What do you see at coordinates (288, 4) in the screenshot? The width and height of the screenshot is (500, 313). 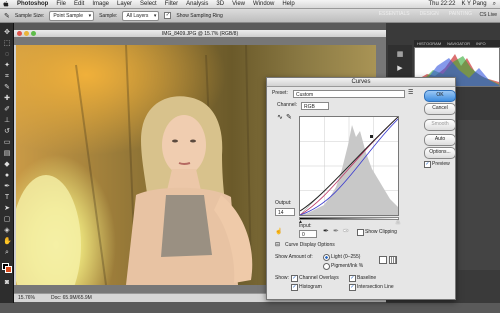 I see `menu-help: Help` at bounding box center [288, 4].